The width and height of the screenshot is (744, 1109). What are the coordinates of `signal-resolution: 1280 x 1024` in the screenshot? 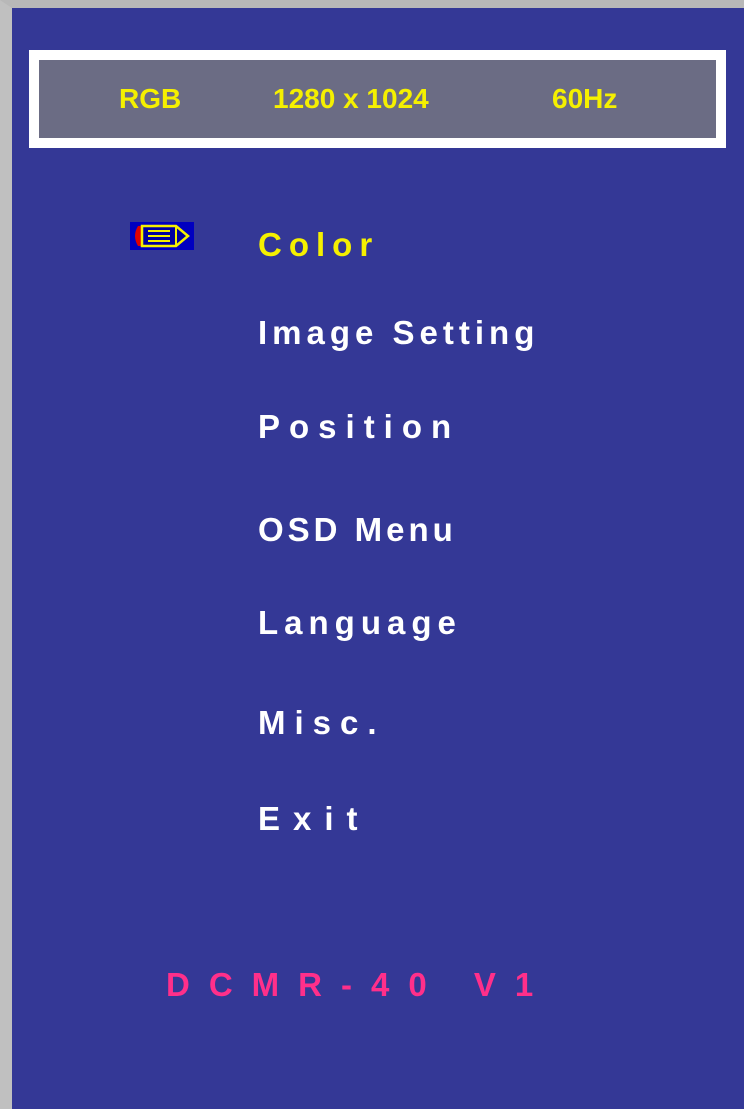 It's located at (351, 98).